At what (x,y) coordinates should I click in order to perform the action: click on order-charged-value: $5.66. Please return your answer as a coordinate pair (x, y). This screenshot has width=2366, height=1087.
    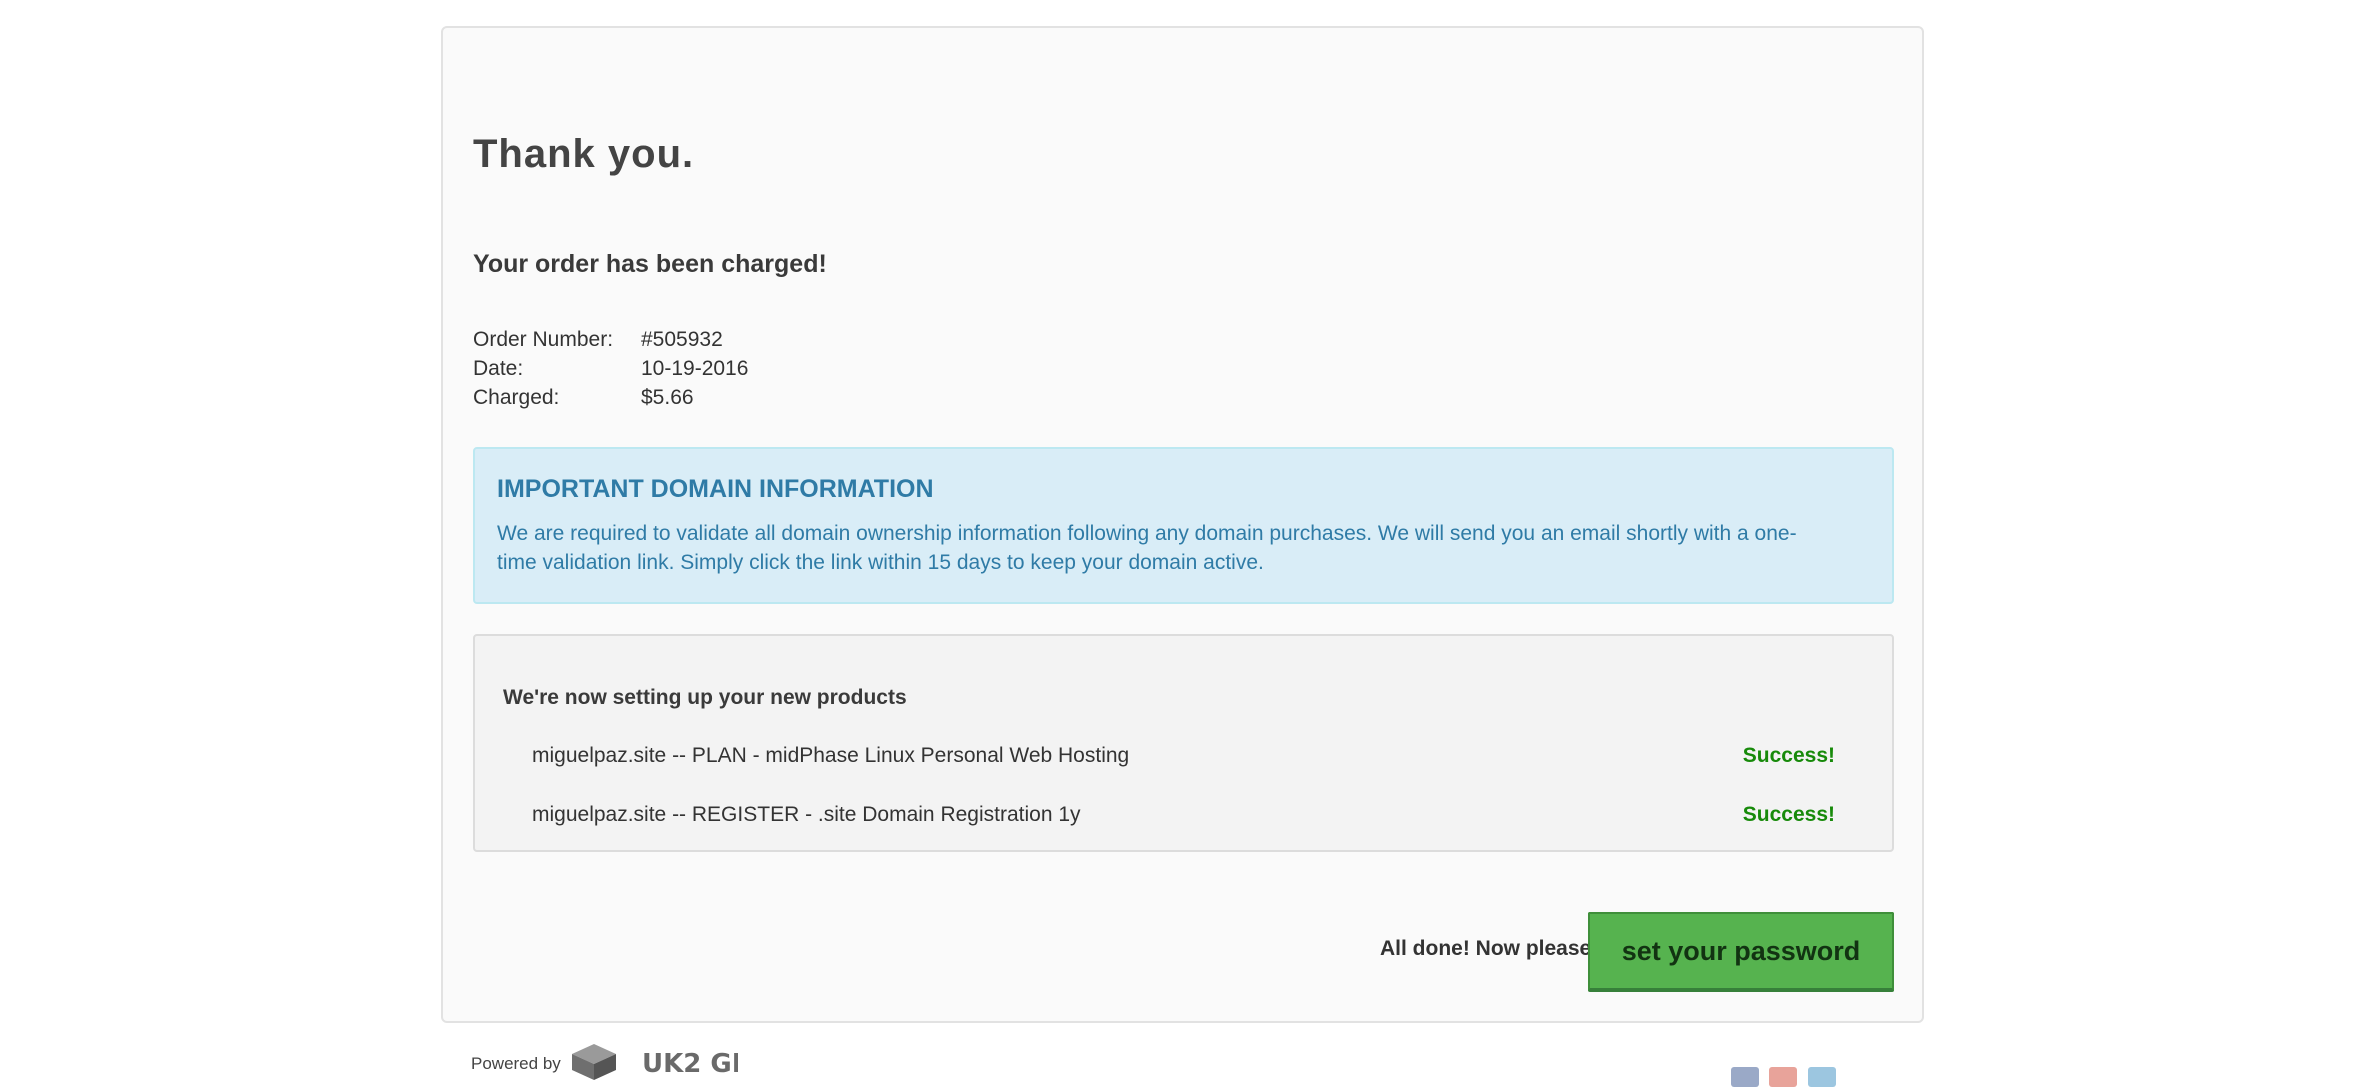
    Looking at the image, I should click on (667, 397).